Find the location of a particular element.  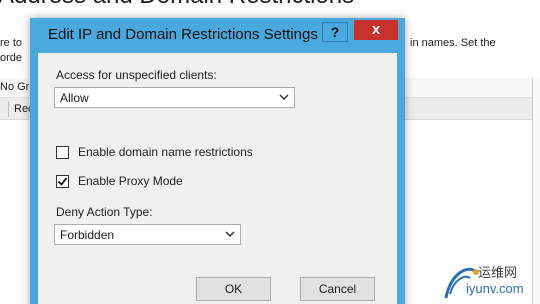

column-separator is located at coordinates (8, 109).